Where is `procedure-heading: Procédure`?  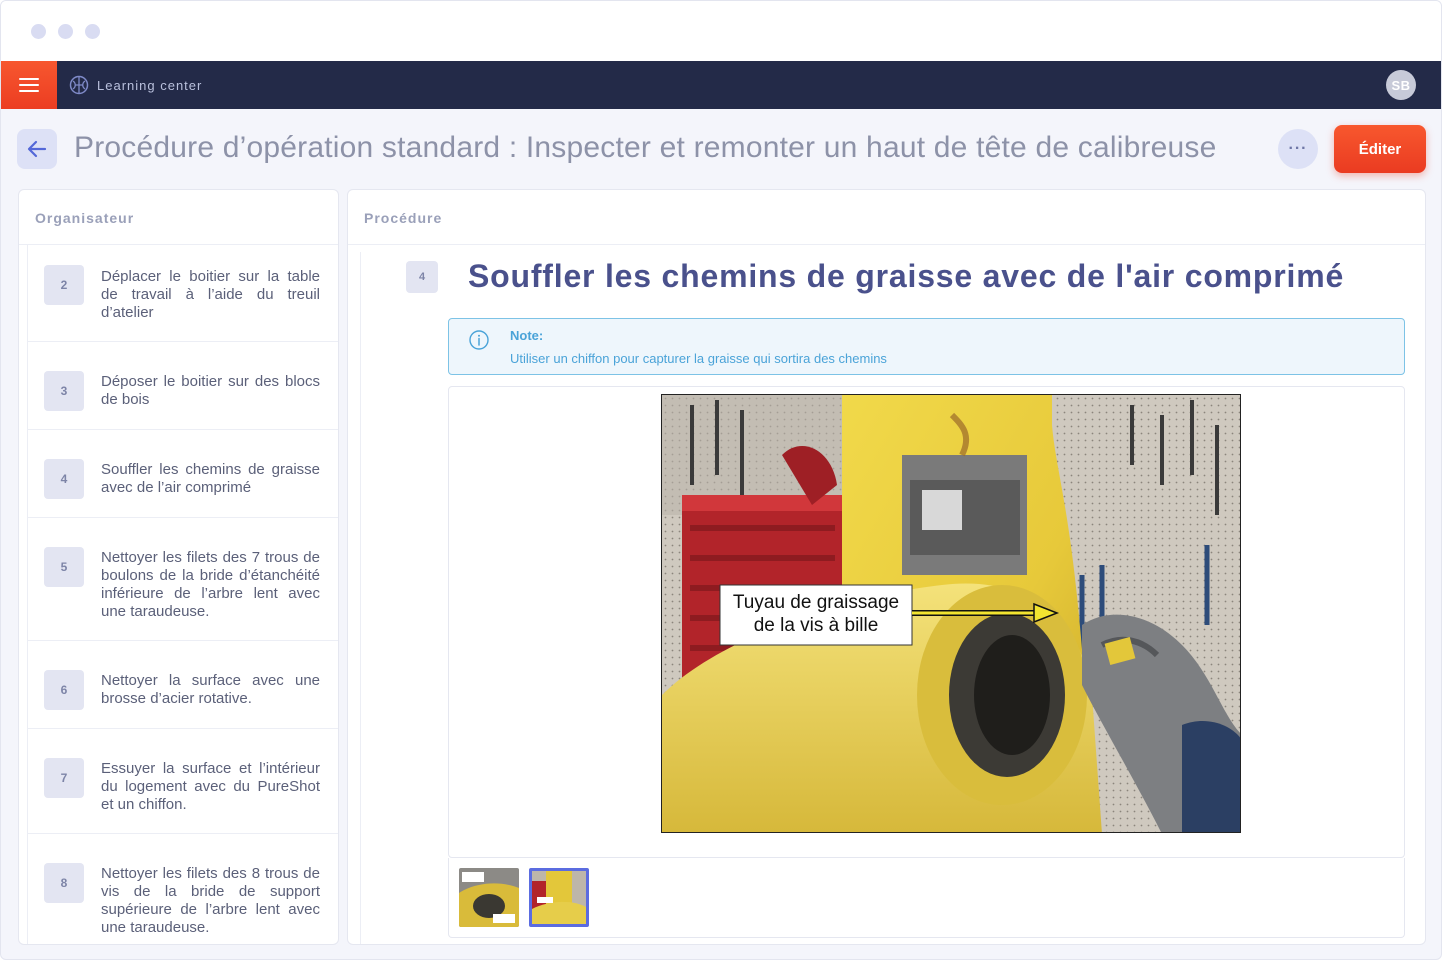
procedure-heading: Procédure is located at coordinates (886, 217).